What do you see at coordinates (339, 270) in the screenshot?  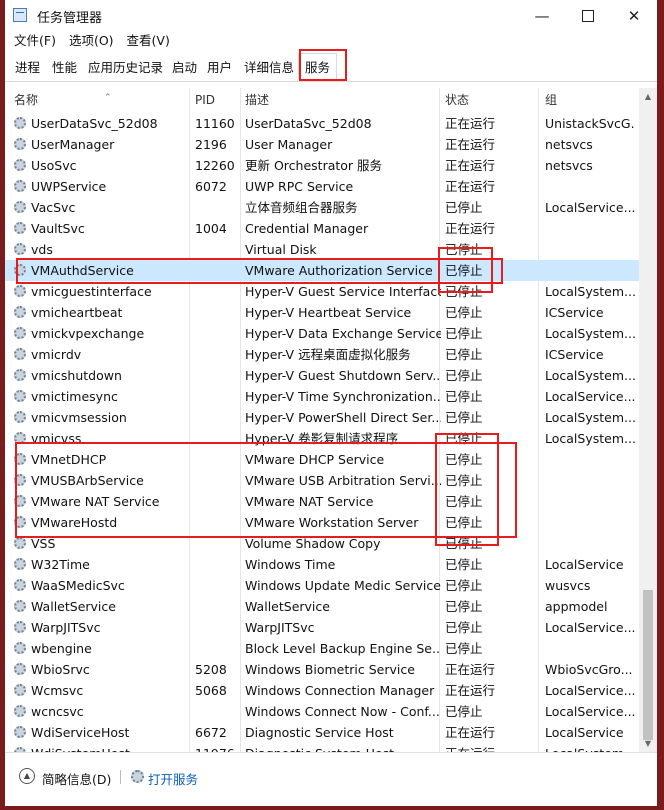 I see `service-description: VMware Authorization Service` at bounding box center [339, 270].